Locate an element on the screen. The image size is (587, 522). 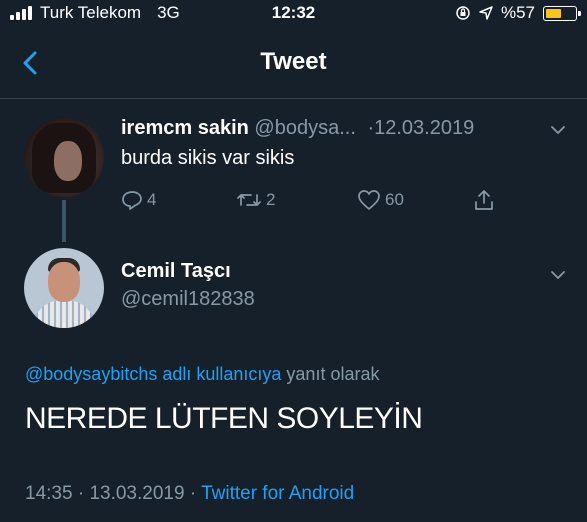
author-name: iremcm sakin is located at coordinates (185, 128).